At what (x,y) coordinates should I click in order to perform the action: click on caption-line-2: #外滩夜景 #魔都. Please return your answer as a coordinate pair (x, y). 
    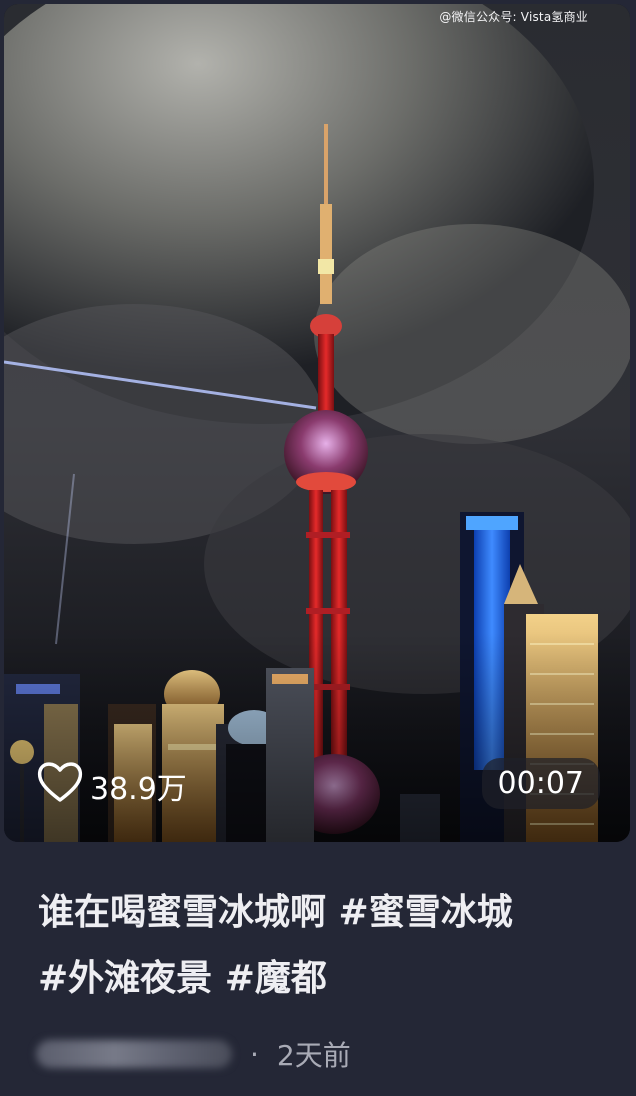
    Looking at the image, I should click on (182, 978).